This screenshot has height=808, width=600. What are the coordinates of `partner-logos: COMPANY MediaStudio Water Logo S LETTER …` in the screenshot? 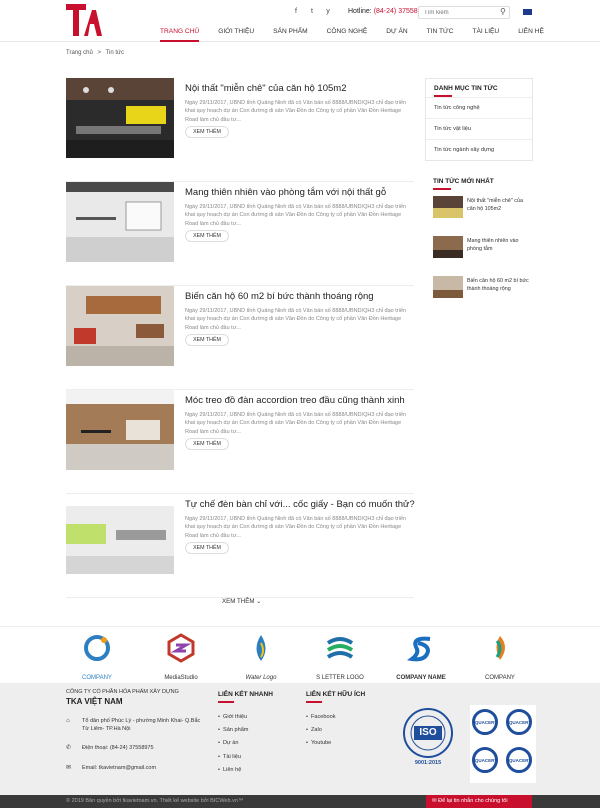 It's located at (300, 654).